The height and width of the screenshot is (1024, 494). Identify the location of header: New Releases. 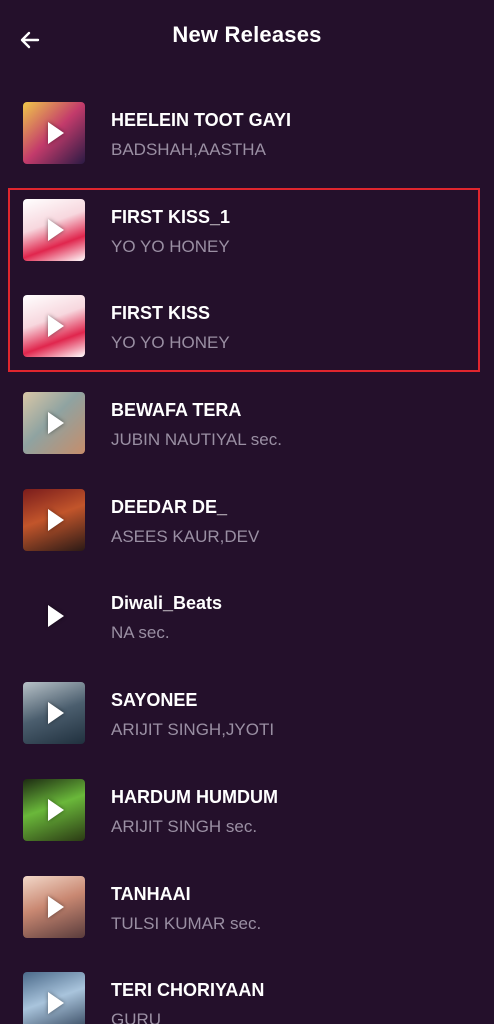
(247, 39).